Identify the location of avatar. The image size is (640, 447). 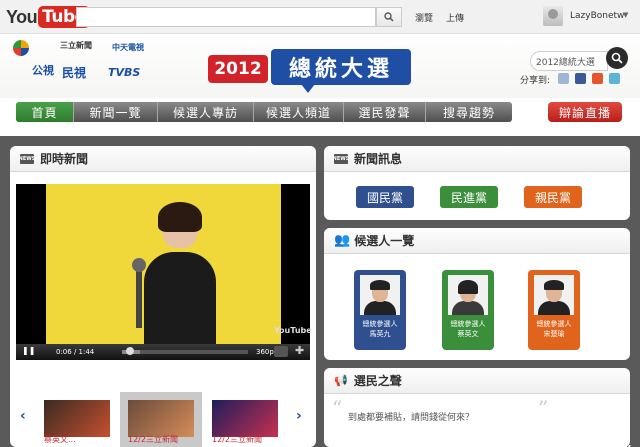
(553, 16).